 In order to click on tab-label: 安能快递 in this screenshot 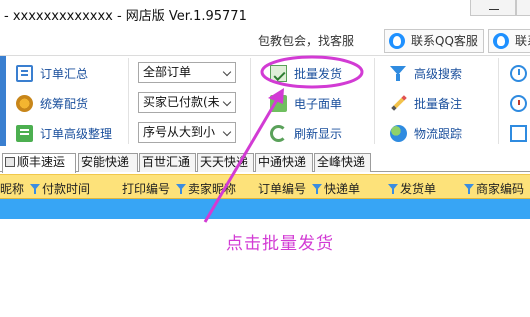, I will do `click(105, 162)`.